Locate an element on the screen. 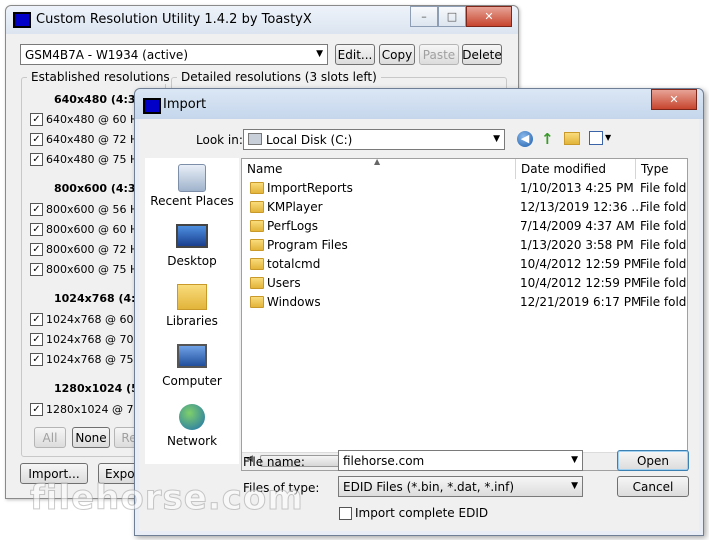 The image size is (709, 540). place-computer: Computer is located at coordinates (192, 366).